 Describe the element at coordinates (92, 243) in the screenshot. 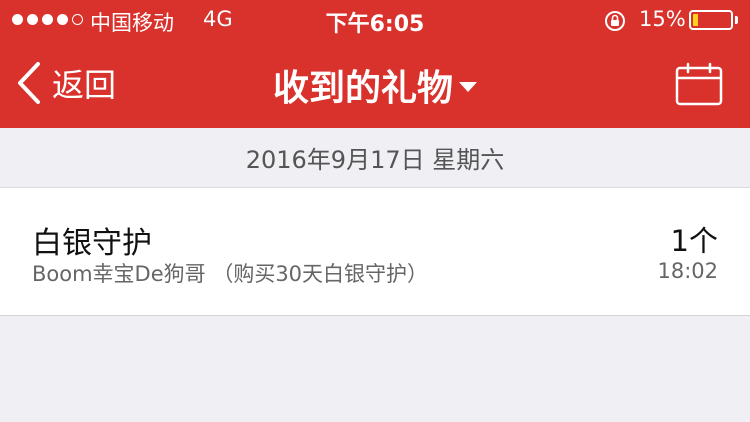

I see `gift-name: 白银守护` at that location.